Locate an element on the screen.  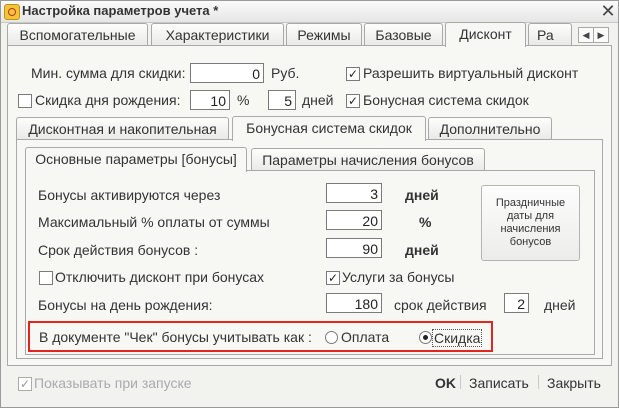
max-pay-label: Максимальный % оплаты от суммы is located at coordinates (154, 222).